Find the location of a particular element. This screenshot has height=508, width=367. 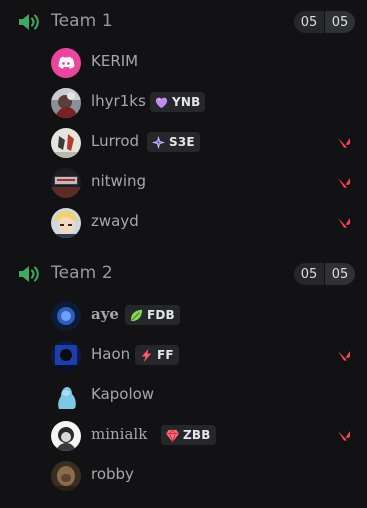

guild-tag-text: YNB is located at coordinates (186, 102).